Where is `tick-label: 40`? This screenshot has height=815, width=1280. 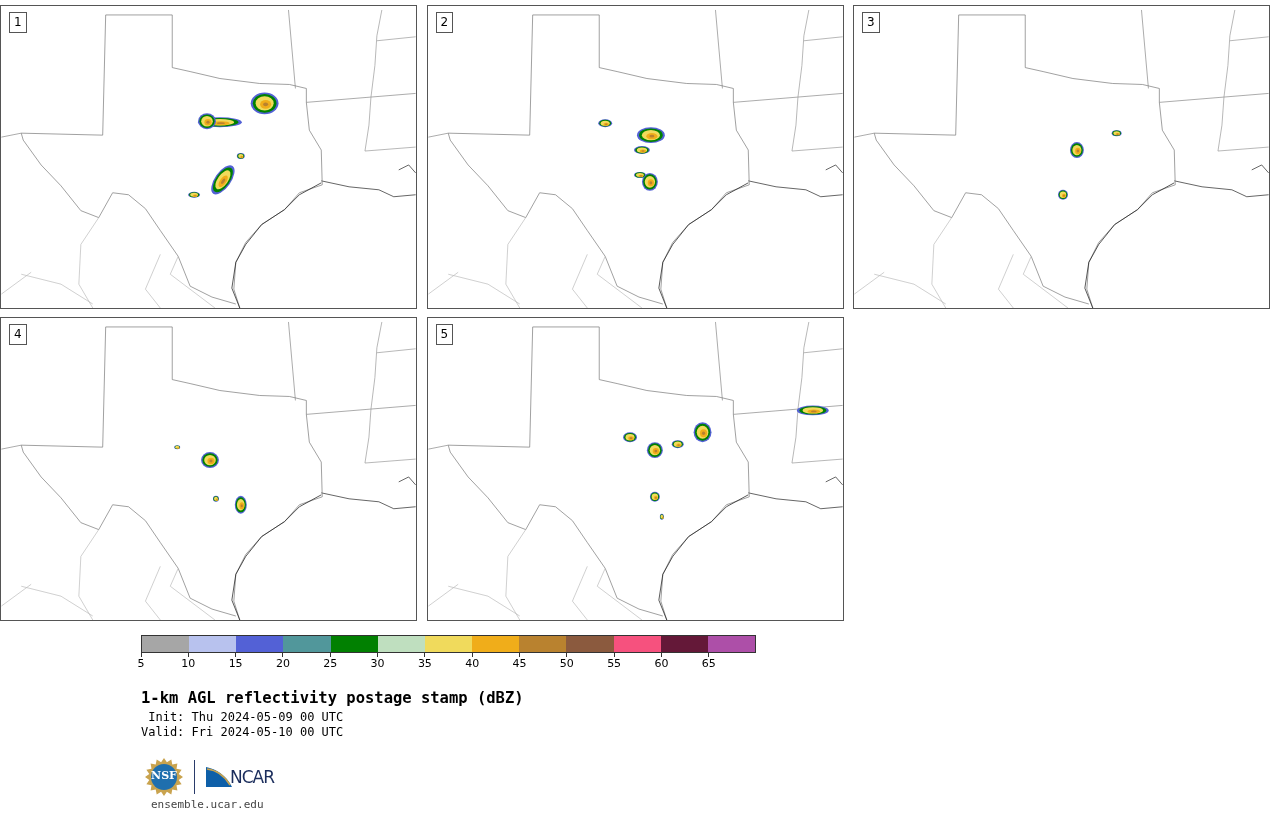
tick-label: 40 is located at coordinates (472, 663).